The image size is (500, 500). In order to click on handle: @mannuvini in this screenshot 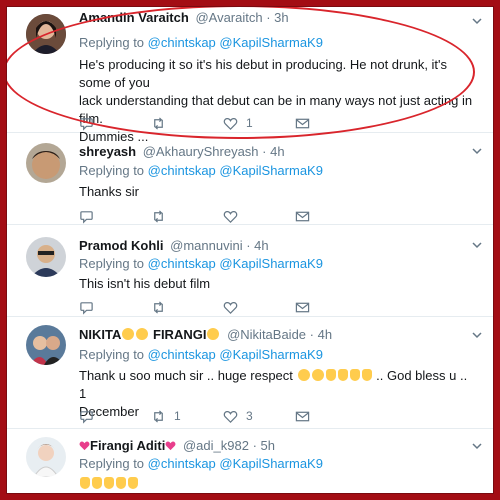, I will do `click(206, 245)`.